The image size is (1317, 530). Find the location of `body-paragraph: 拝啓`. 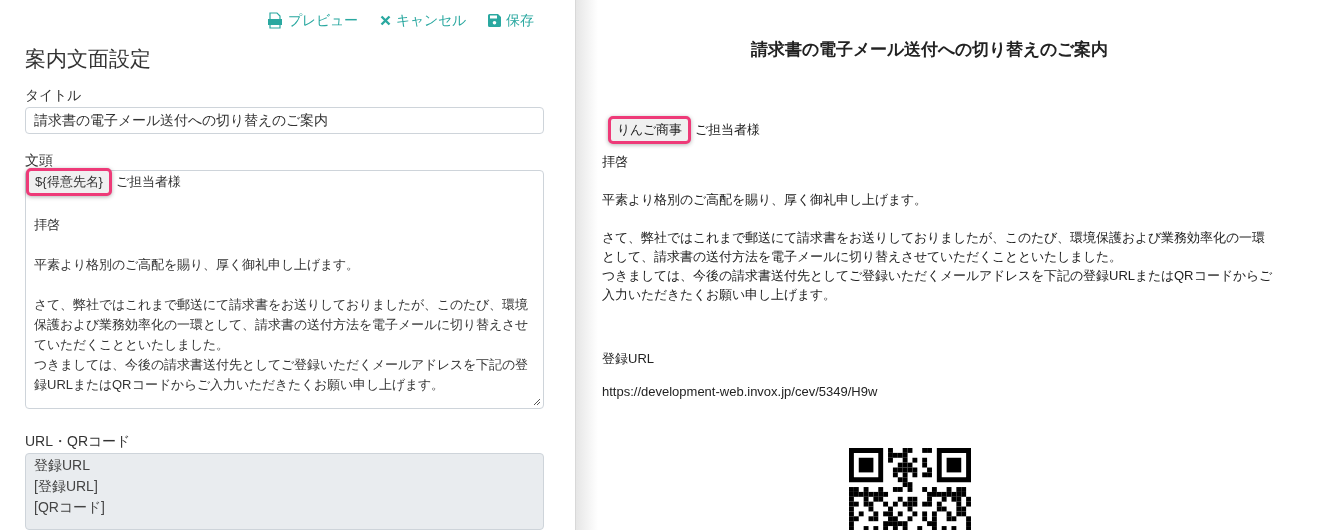

body-paragraph: 拝啓 is located at coordinates (47, 225).